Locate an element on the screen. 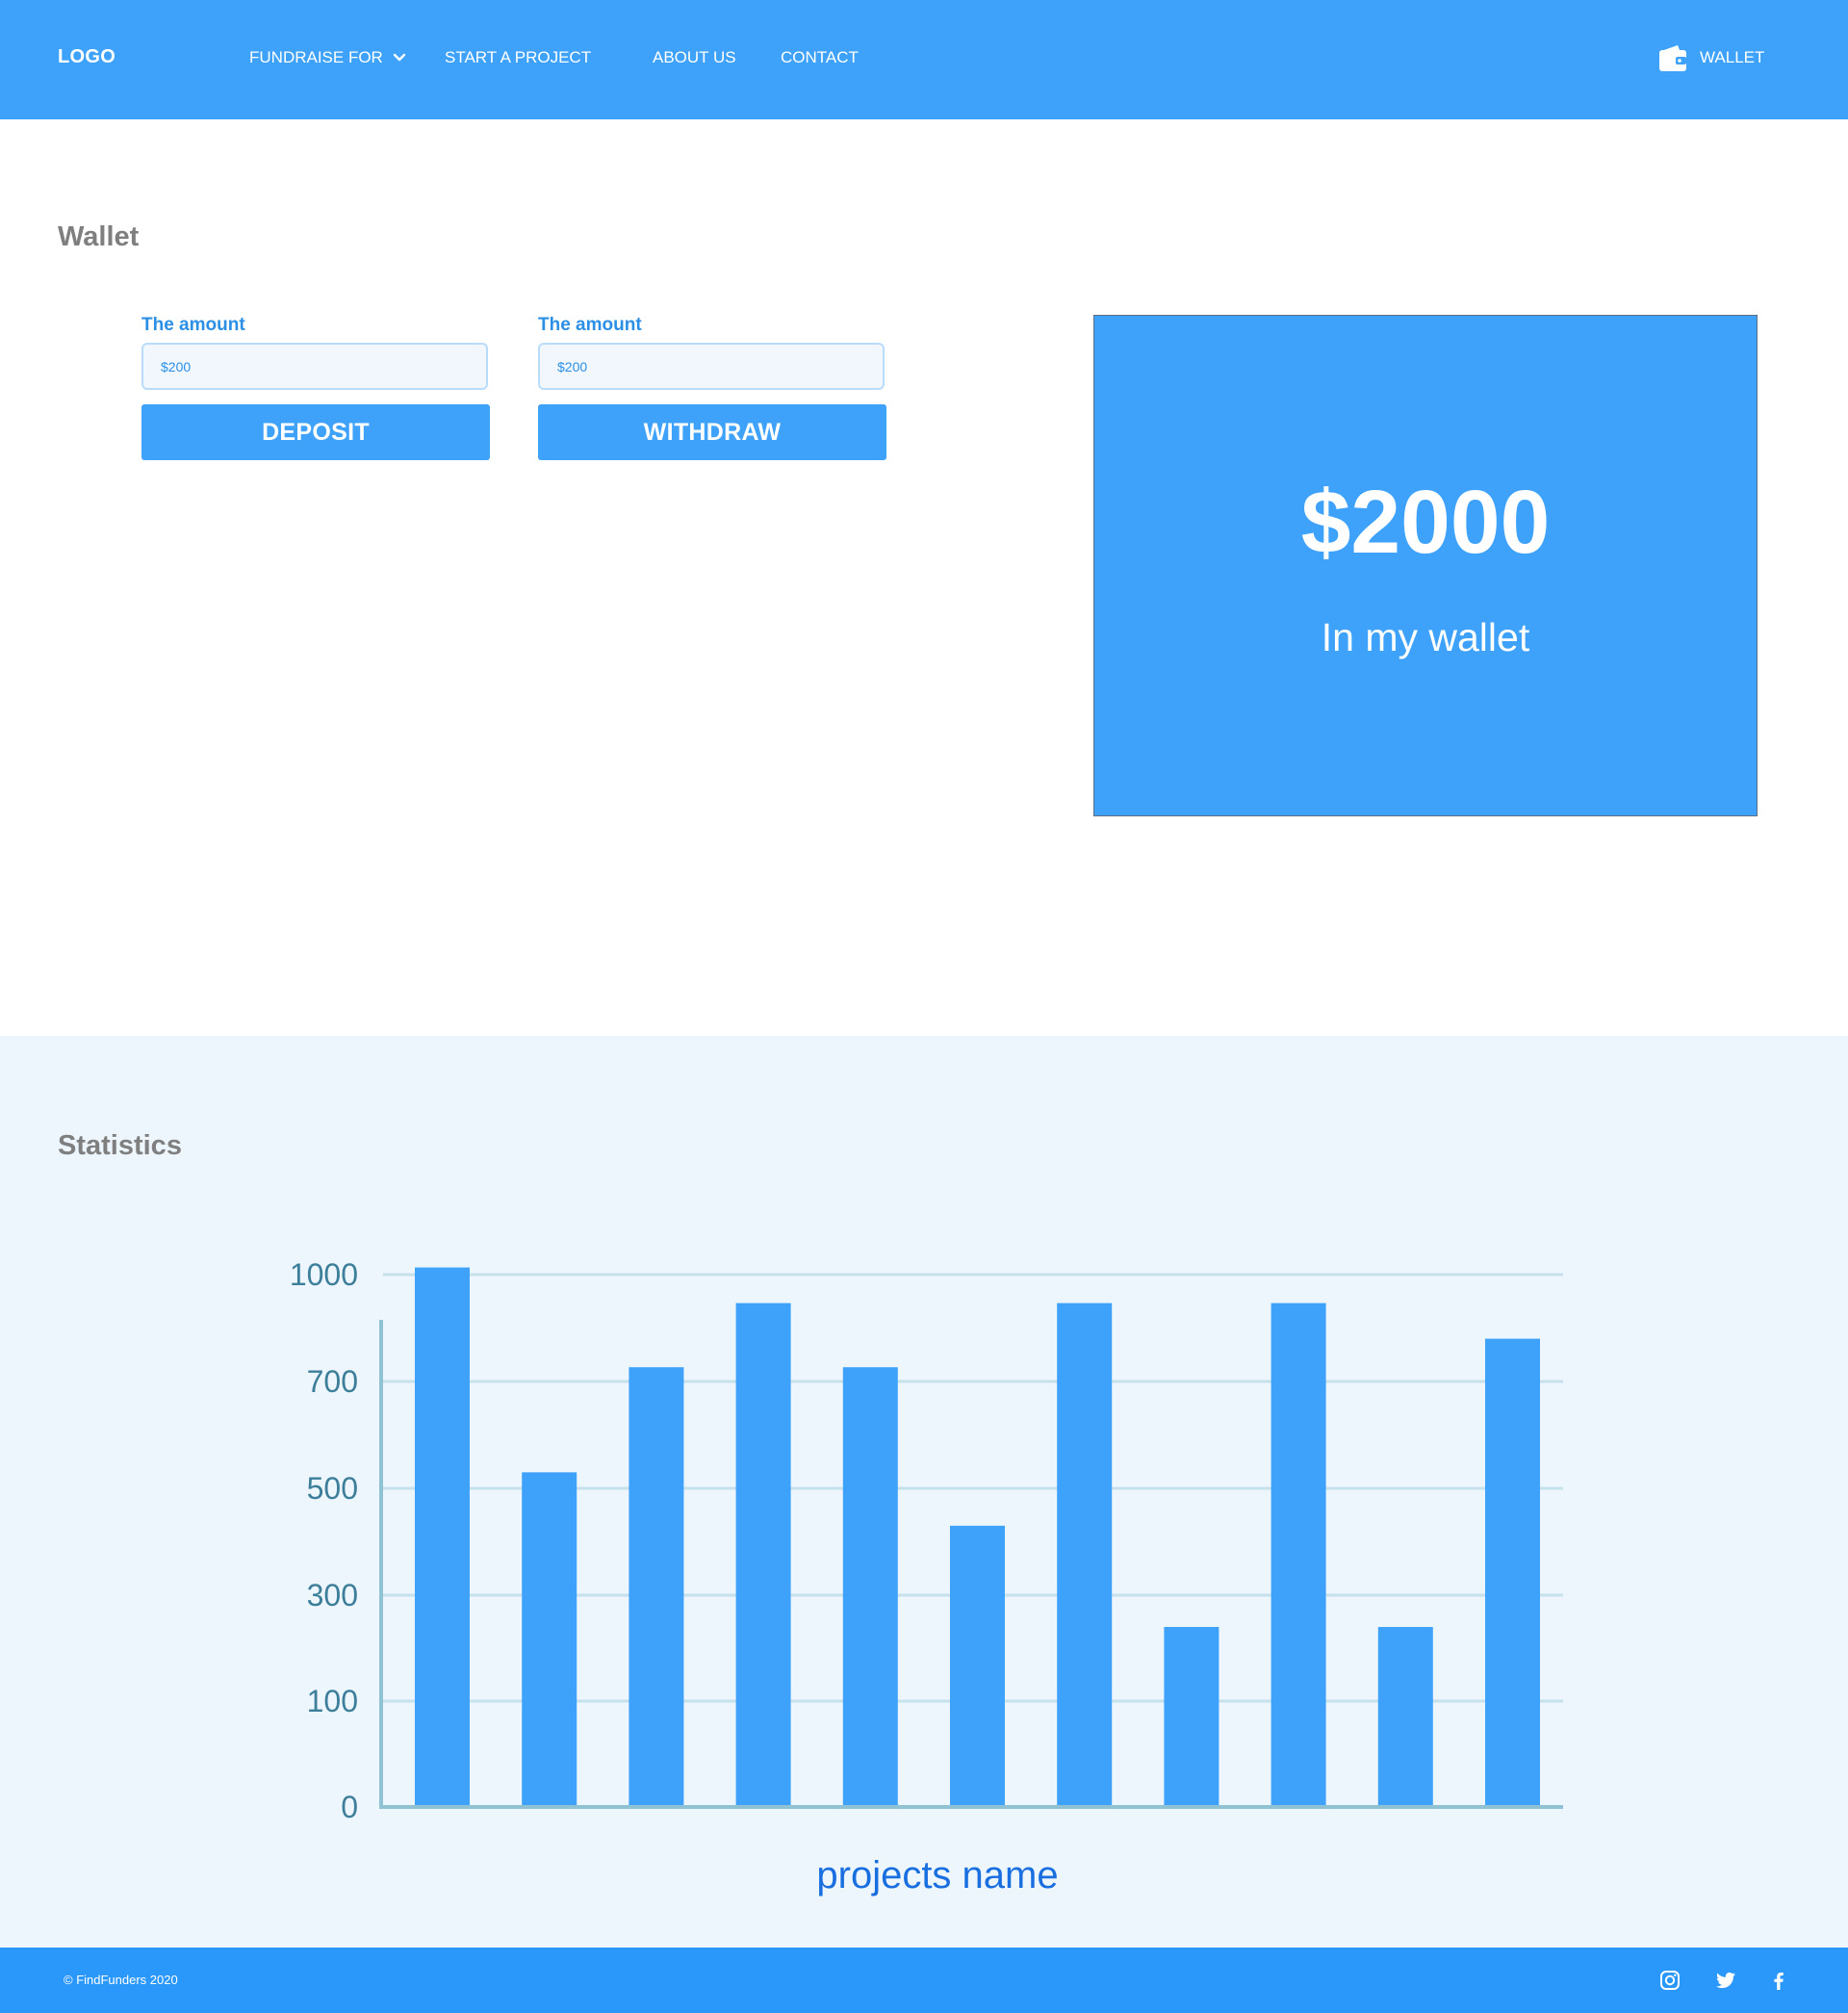 This screenshot has height=2013, width=1848. y-tick-label: 700 is located at coordinates (332, 1381).